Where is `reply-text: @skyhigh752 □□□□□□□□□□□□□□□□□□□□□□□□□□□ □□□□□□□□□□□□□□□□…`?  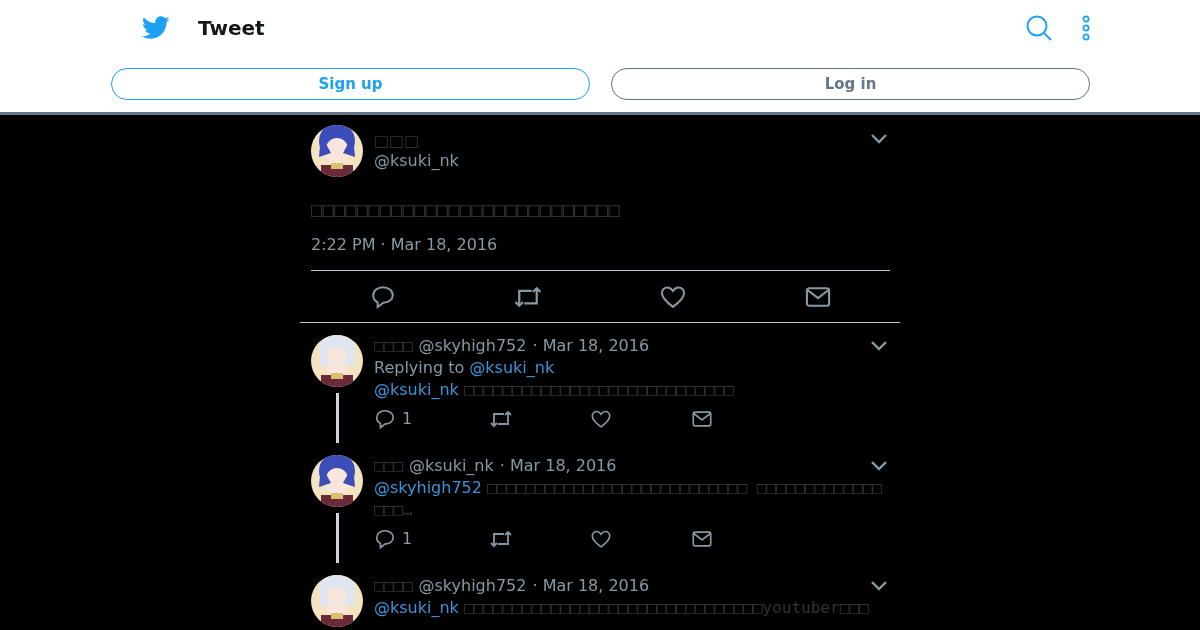
reply-text: @skyhigh752 □□□□□□□□□□□□□□□□□□□□□□□□□□□ □□□□□□□□□□□□□□□□… is located at coordinates (628, 499).